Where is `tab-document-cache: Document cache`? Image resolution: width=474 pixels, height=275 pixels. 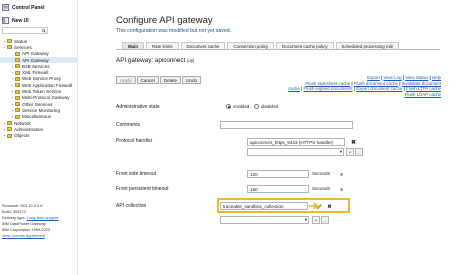 tab-document-cache: Document cache is located at coordinates (203, 45).